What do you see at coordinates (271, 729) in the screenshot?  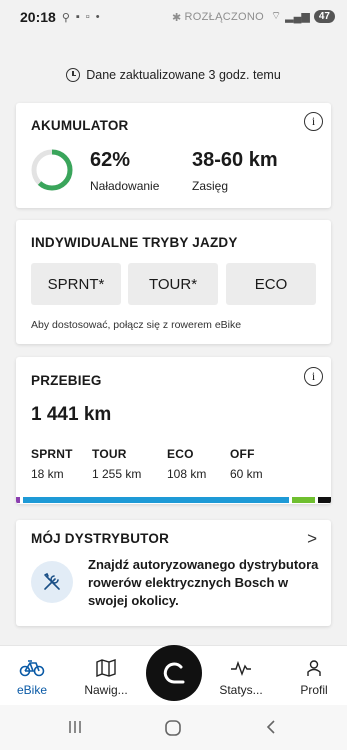 I see `back-button` at bounding box center [271, 729].